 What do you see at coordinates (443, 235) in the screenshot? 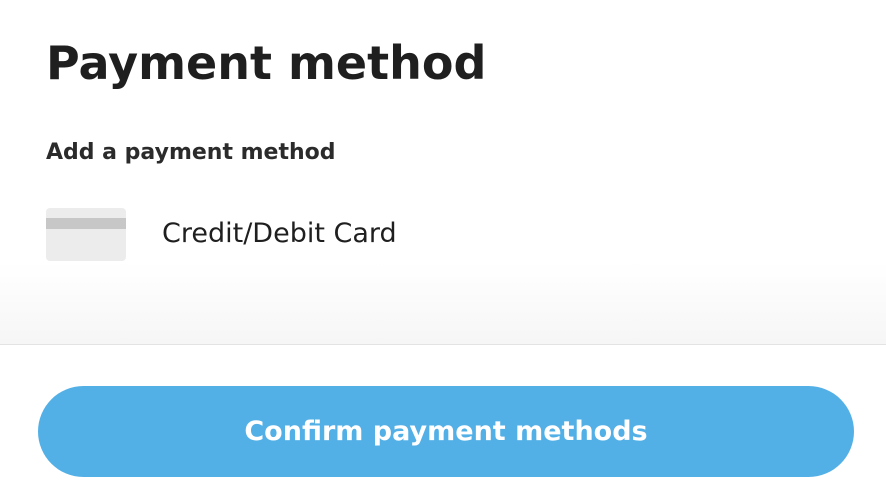
I see `payment-option-credit-debit-card: Credit/Debit Card` at bounding box center [443, 235].